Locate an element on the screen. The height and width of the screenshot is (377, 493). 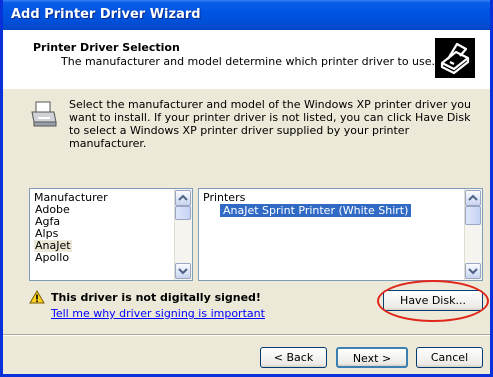
cancel-button: Cancel is located at coordinates (449, 357).